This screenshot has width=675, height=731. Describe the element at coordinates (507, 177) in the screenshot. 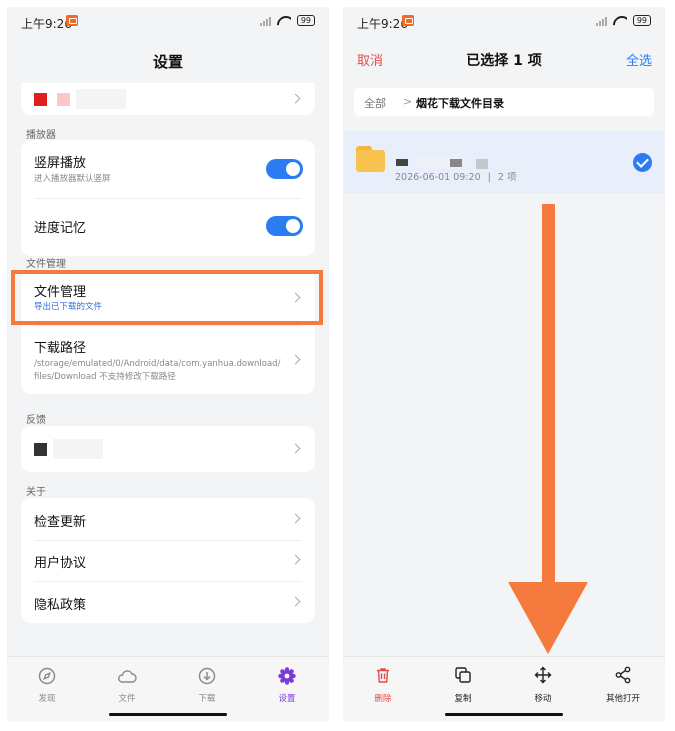

I see `folder-item-count: 2 项` at that location.